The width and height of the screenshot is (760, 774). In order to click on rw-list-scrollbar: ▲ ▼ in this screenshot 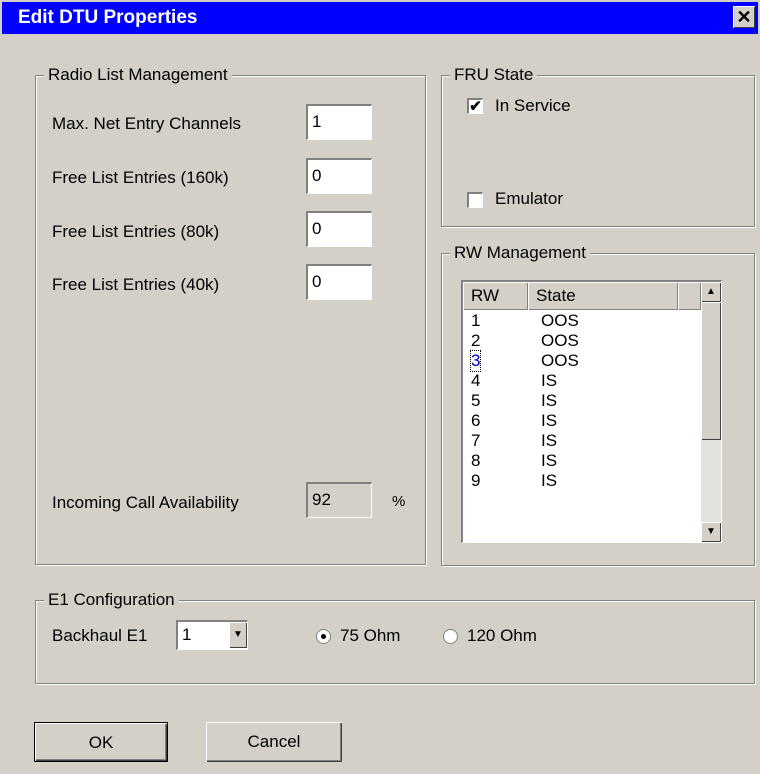, I will do `click(711, 412)`.